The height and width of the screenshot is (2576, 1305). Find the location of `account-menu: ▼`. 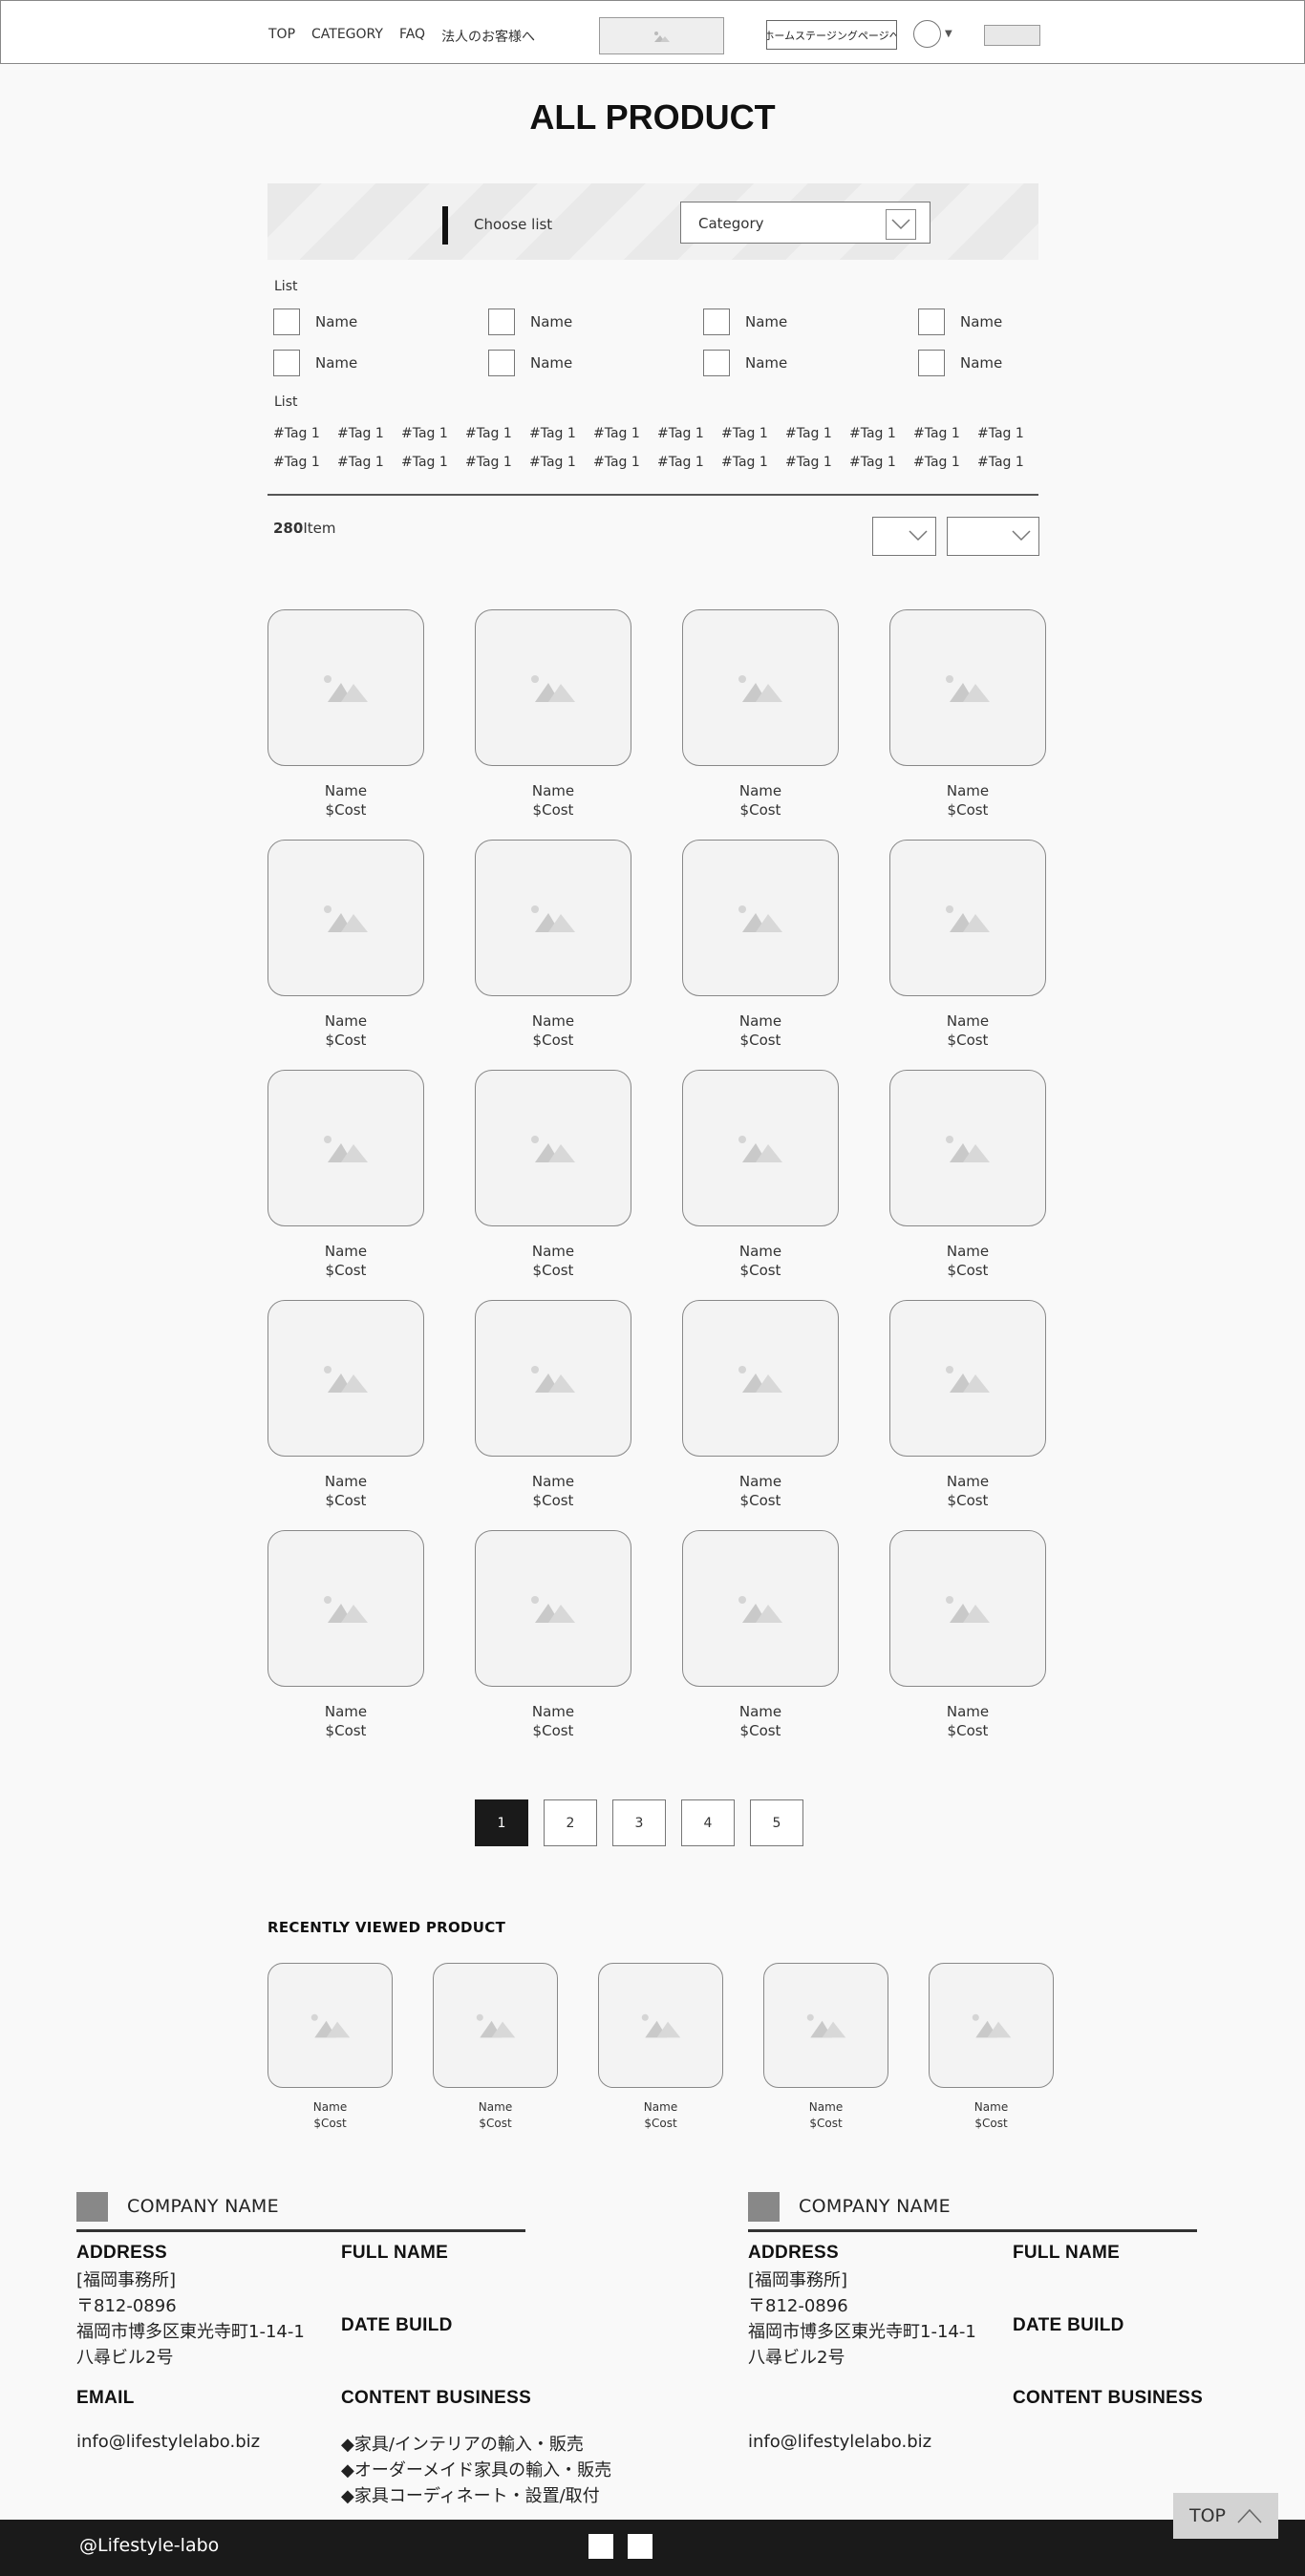

account-menu: ▼ is located at coordinates (932, 34).